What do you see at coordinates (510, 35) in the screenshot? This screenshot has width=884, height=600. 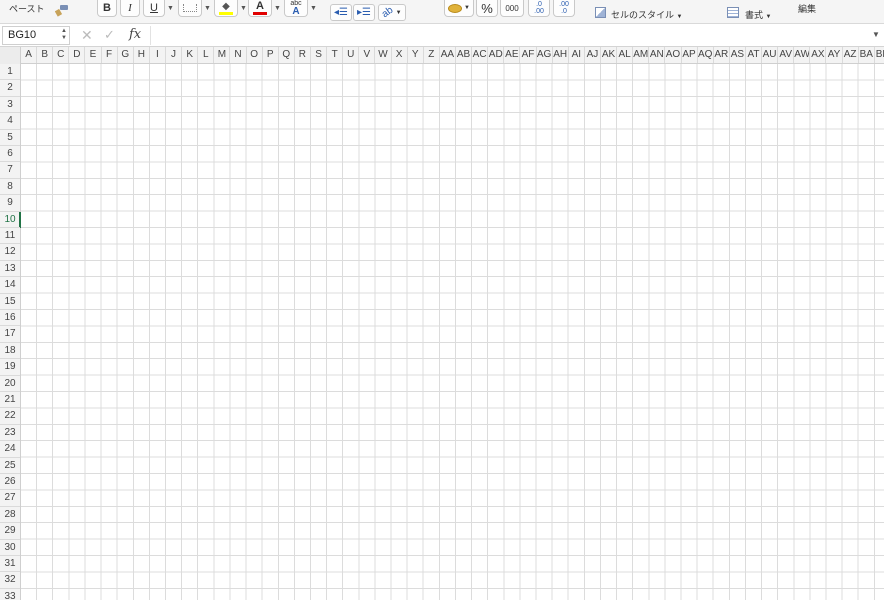 I see `formula-input` at bounding box center [510, 35].